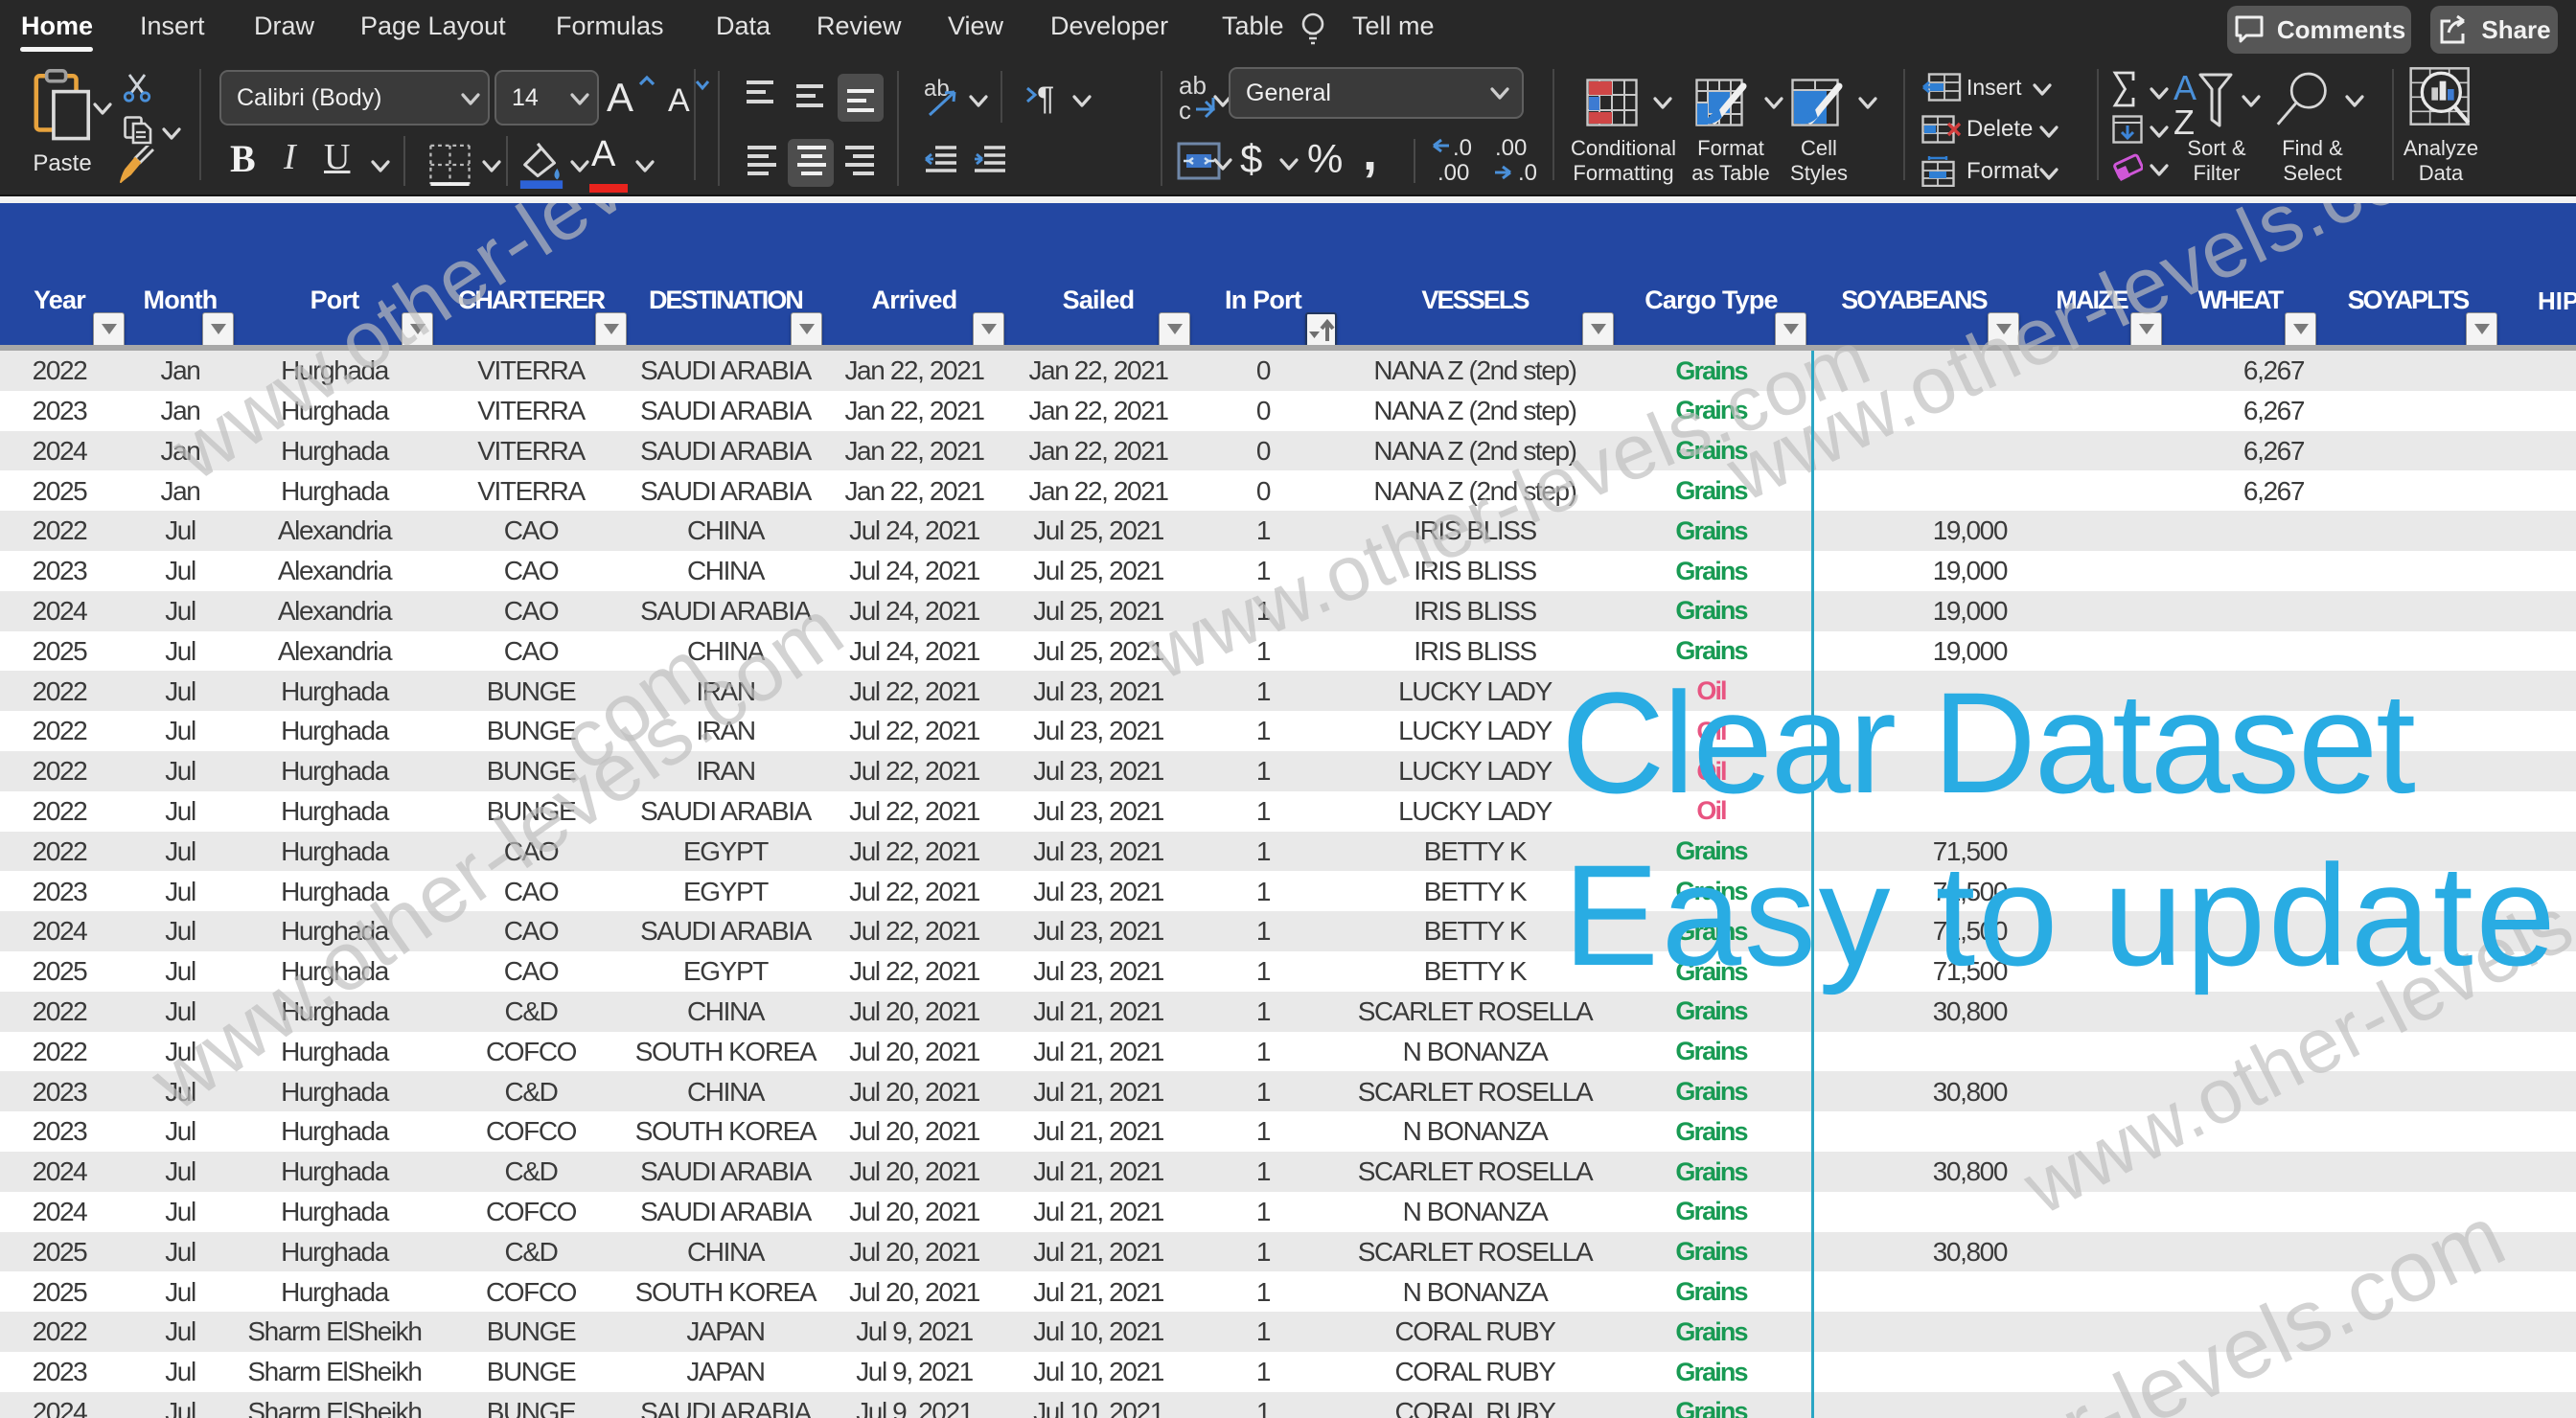 The width and height of the screenshot is (2576, 1418). What do you see at coordinates (1185, 109) in the screenshot?
I see `svg-text: c` at bounding box center [1185, 109].